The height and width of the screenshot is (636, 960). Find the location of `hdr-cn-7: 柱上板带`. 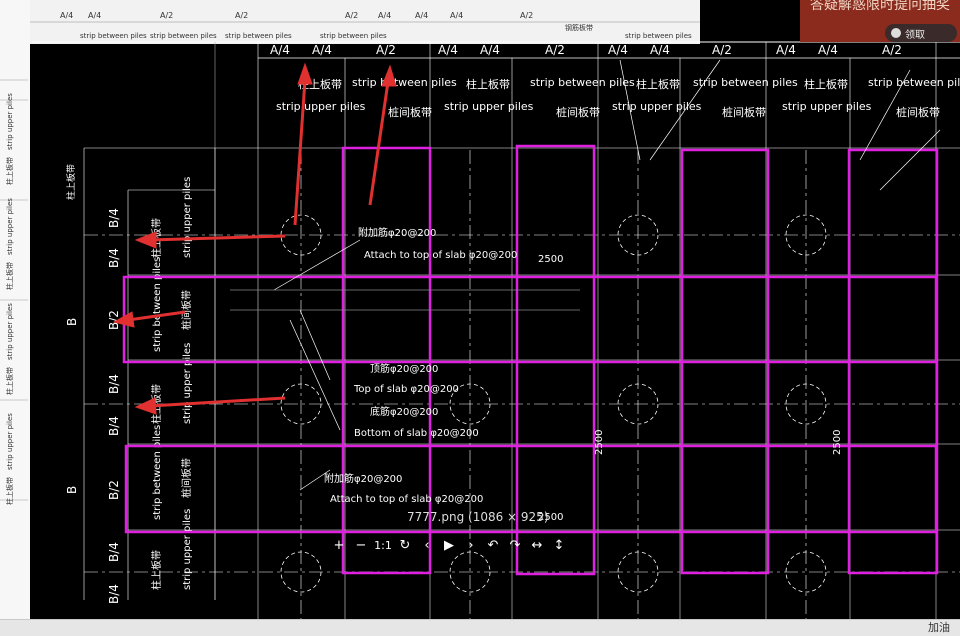

hdr-cn-7: 柱上板带 is located at coordinates (826, 84).